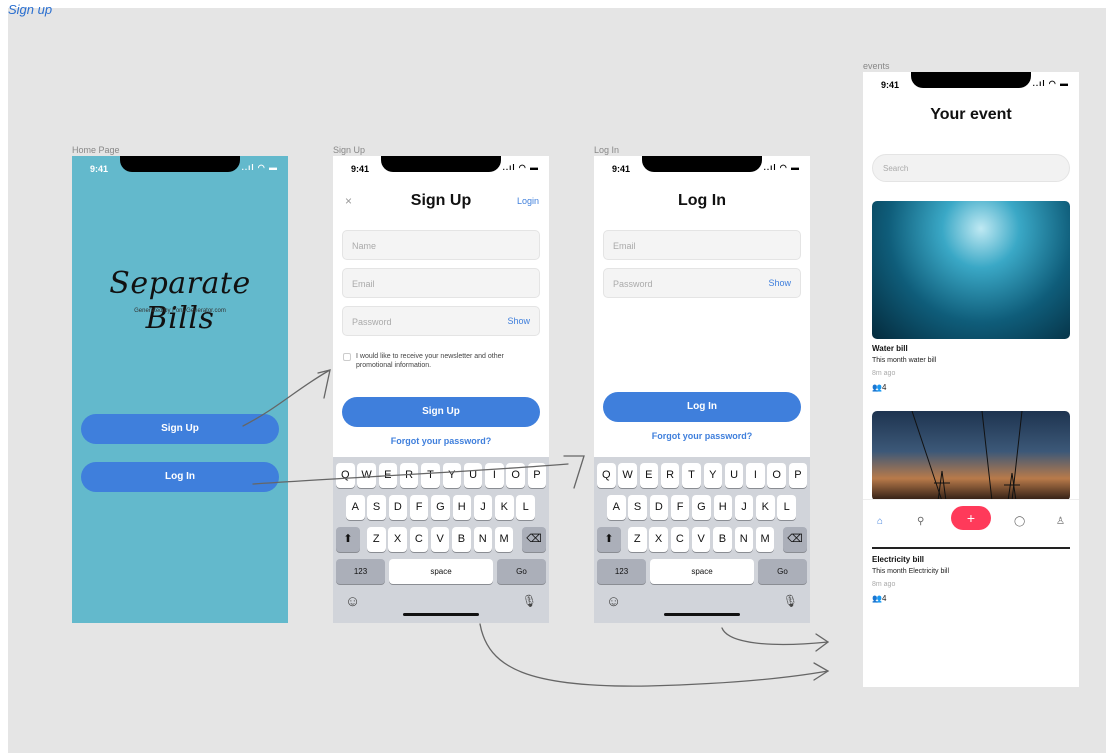  Describe the element at coordinates (441, 168) in the screenshot. I see `status-bar: 9:41 ..ıl ◠ ▬` at that location.